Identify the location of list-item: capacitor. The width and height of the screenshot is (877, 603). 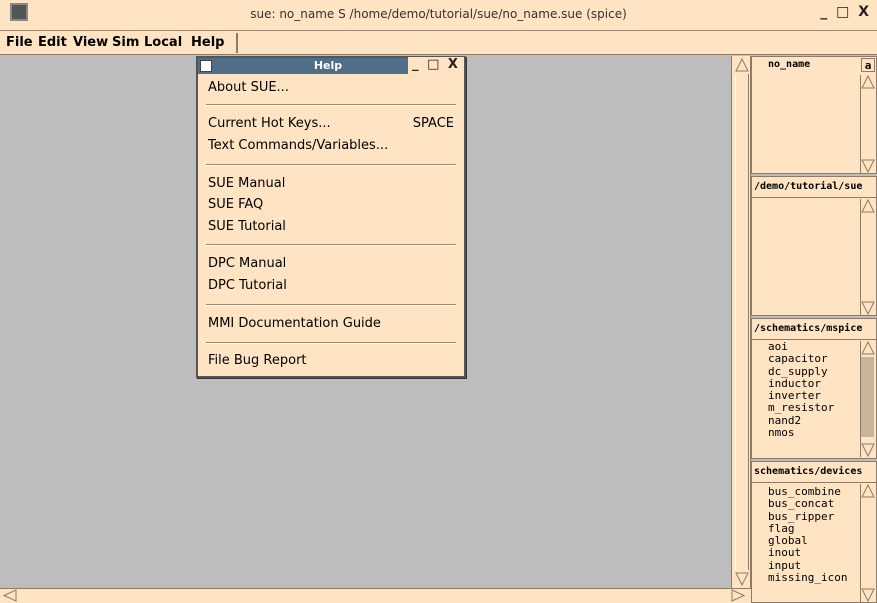
(814, 358).